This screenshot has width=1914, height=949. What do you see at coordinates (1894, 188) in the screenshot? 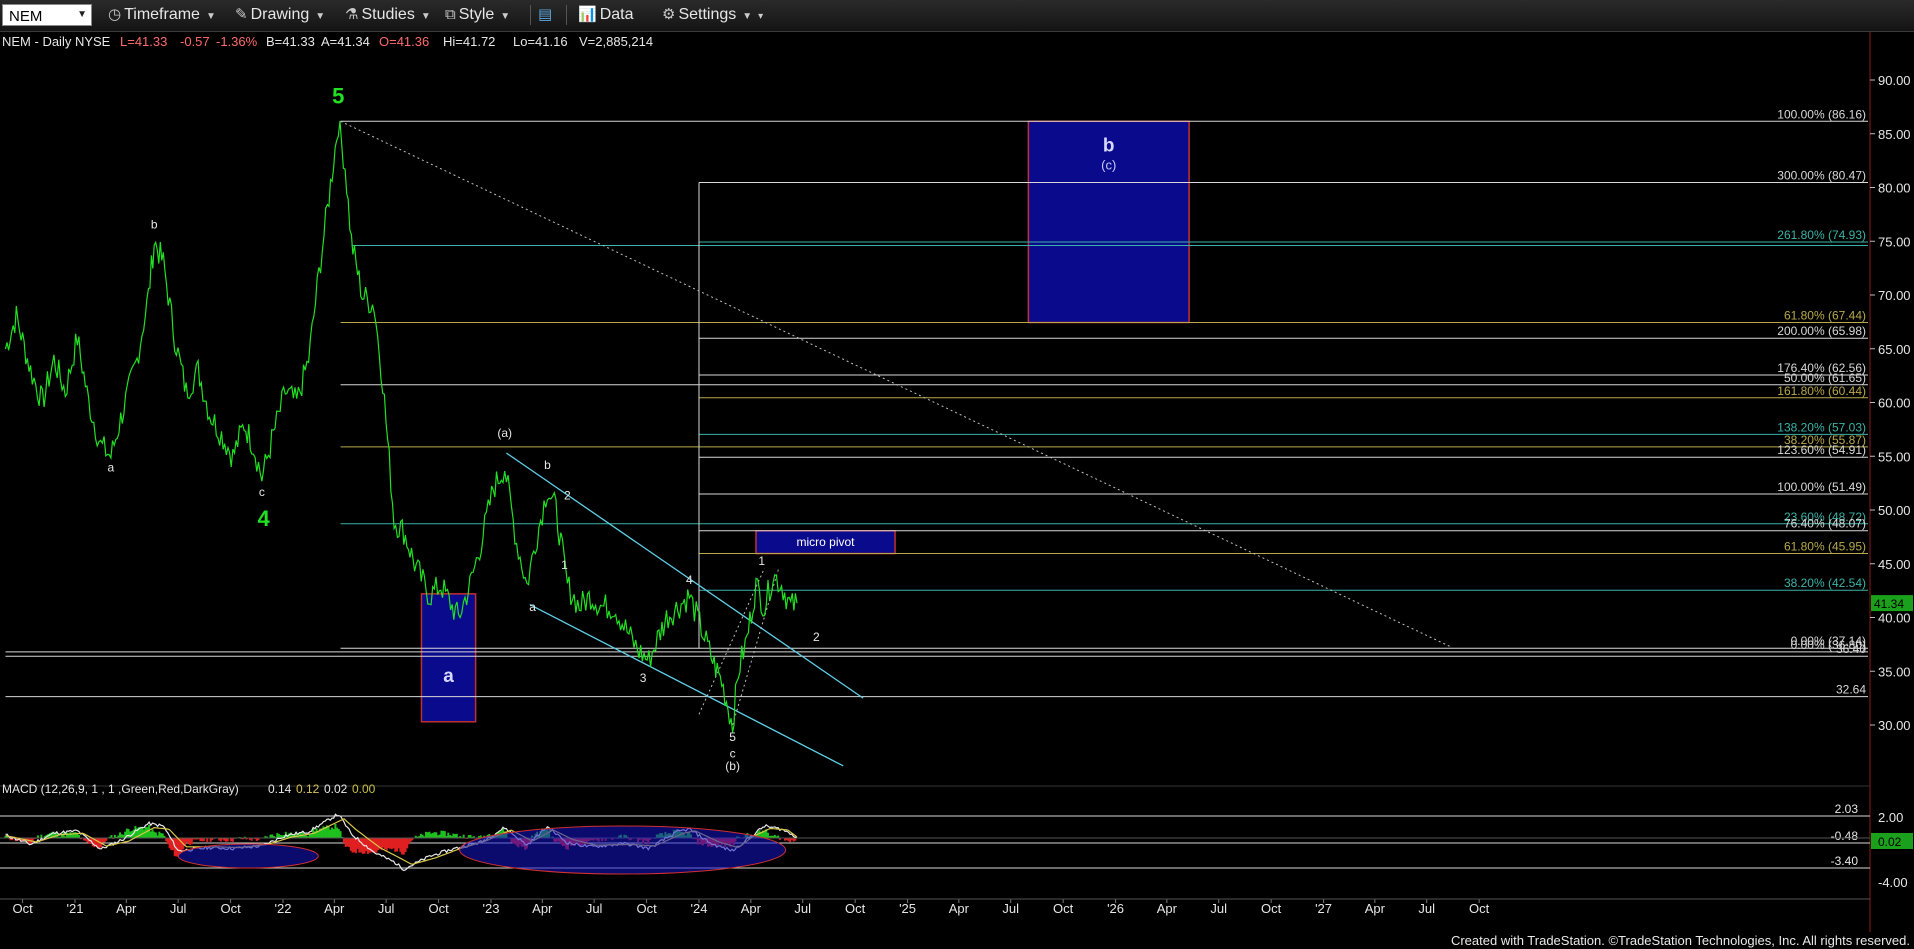
I see `price-tick-label: 80.00` at bounding box center [1894, 188].